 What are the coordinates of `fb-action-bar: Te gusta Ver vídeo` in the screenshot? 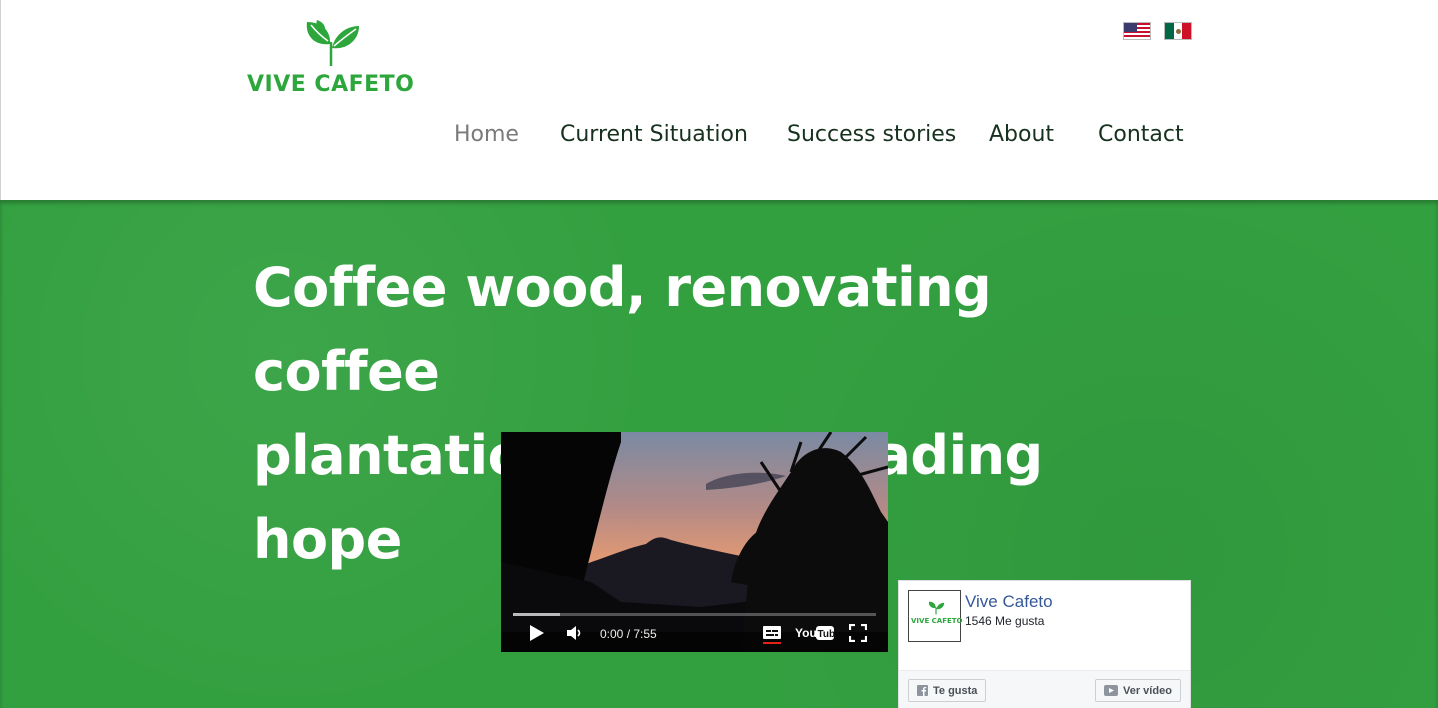 It's located at (1044, 689).